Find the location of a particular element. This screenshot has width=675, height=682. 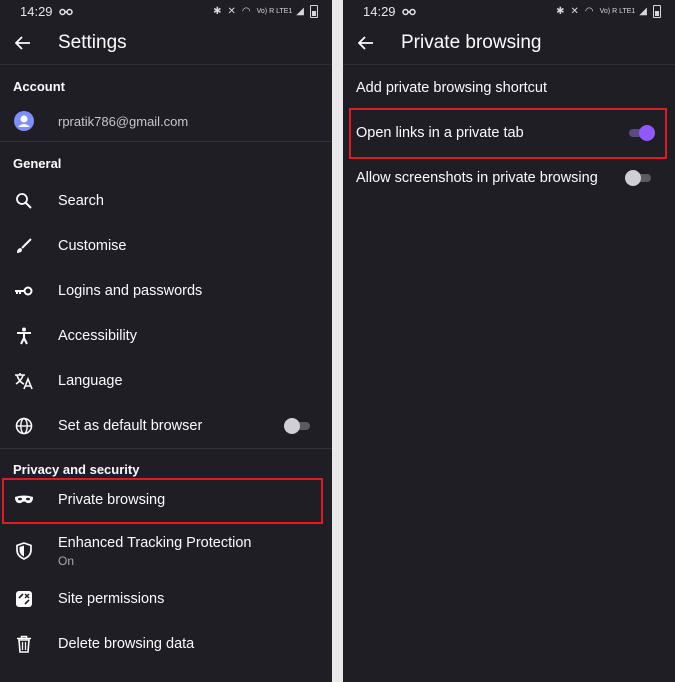

settings-item-site-permissions: Site permissions is located at coordinates (166, 598).